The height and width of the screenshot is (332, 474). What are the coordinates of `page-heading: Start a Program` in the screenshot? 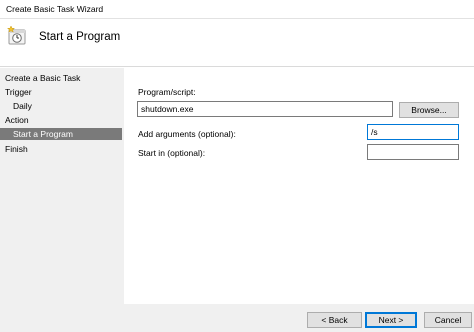 It's located at (80, 37).